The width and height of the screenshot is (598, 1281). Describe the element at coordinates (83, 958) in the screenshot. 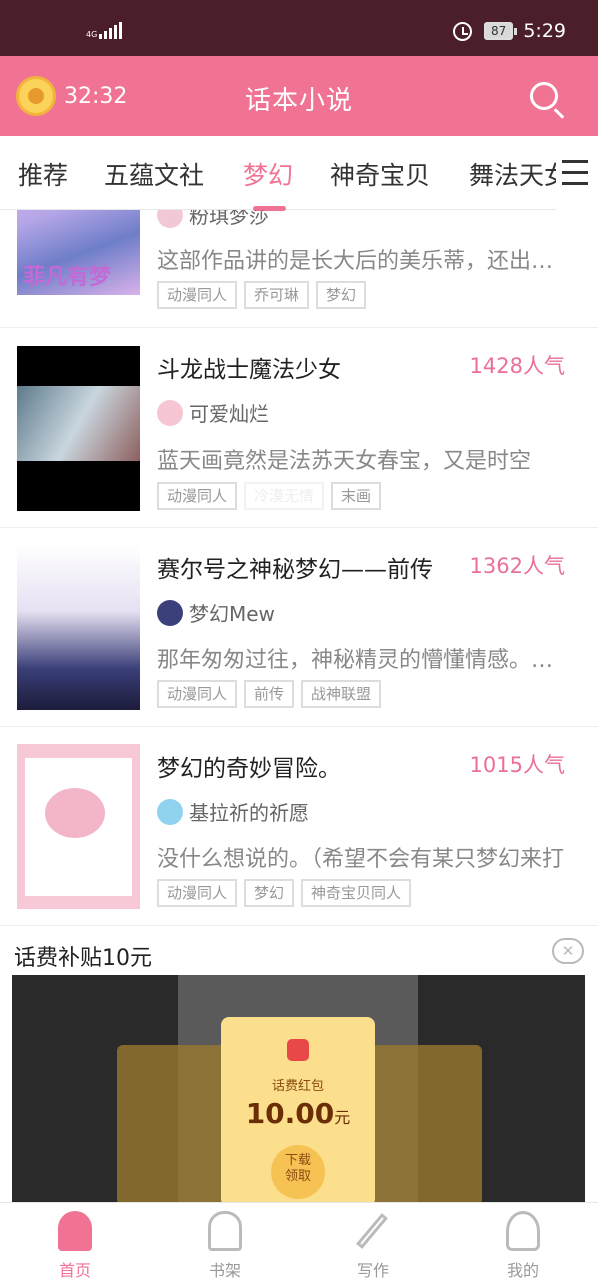

I see `ad-title: 话费补贴10元` at that location.